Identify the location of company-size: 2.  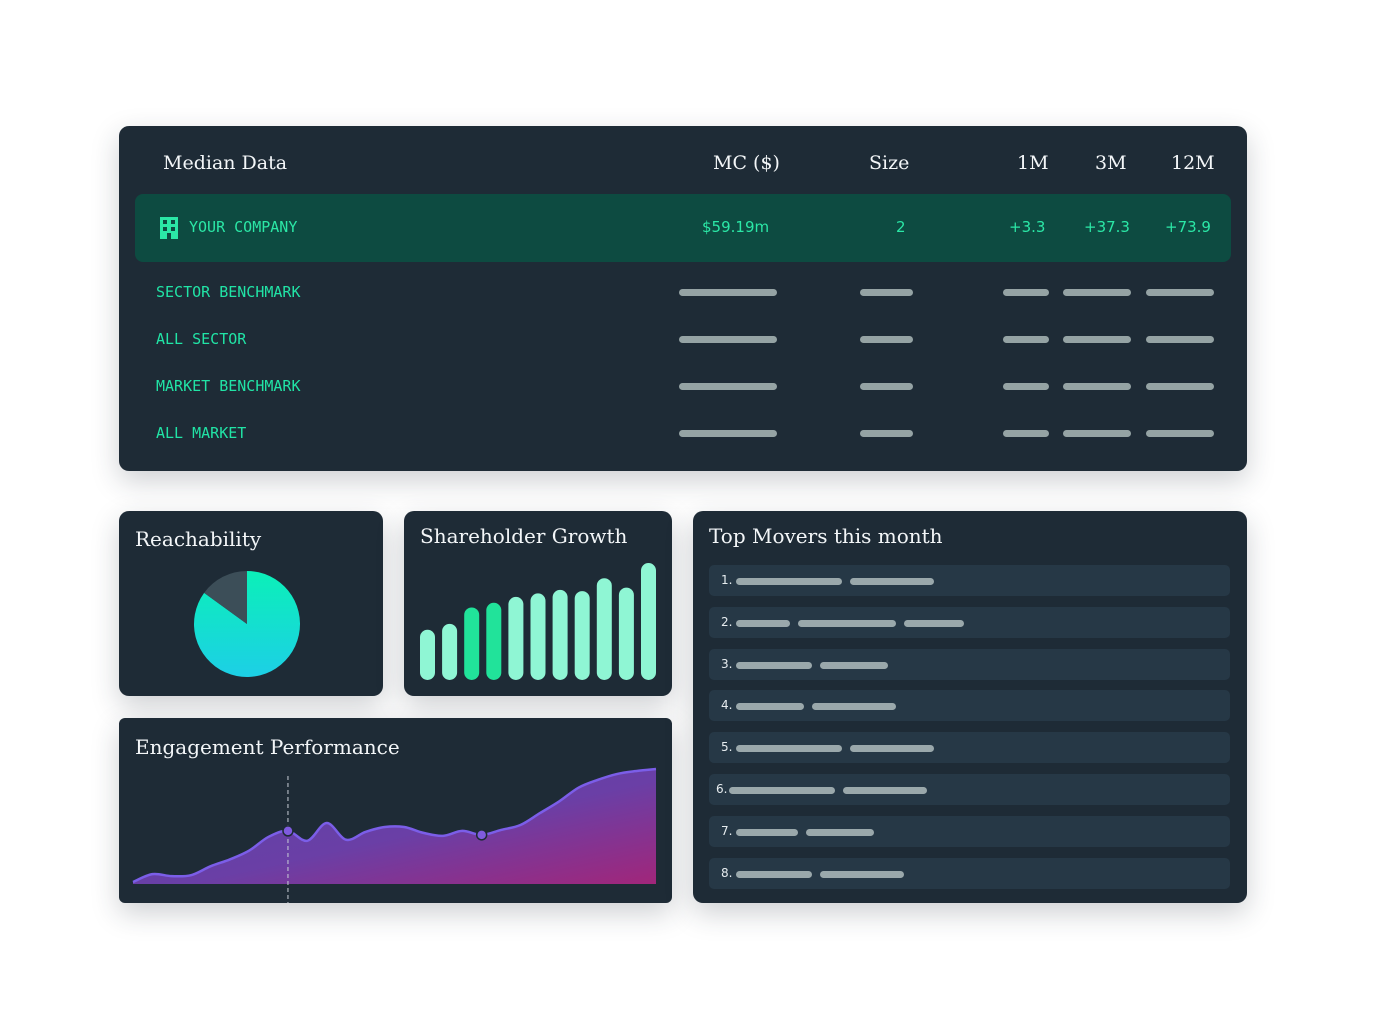
(901, 227).